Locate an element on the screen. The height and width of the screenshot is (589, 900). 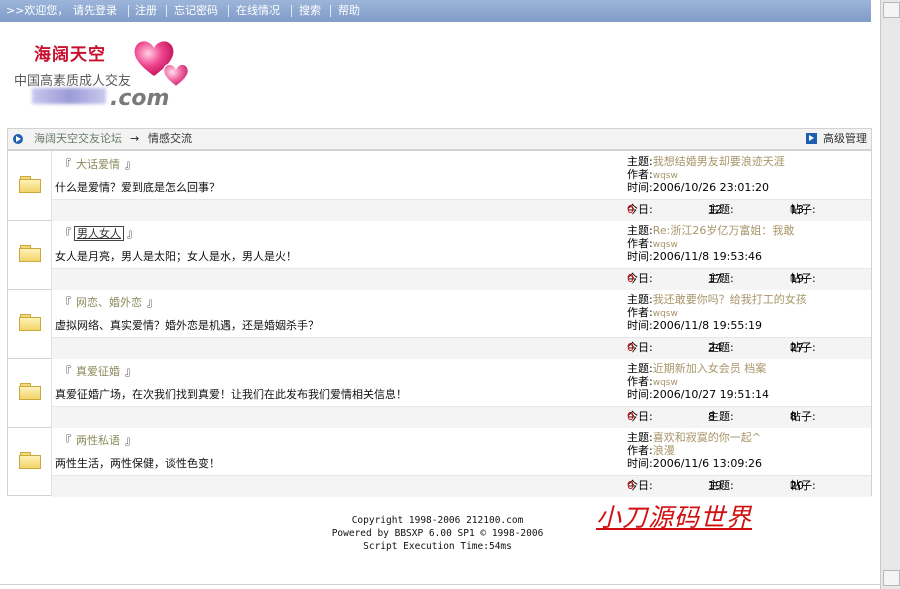
window-scrollbar is located at coordinates (890, 294).